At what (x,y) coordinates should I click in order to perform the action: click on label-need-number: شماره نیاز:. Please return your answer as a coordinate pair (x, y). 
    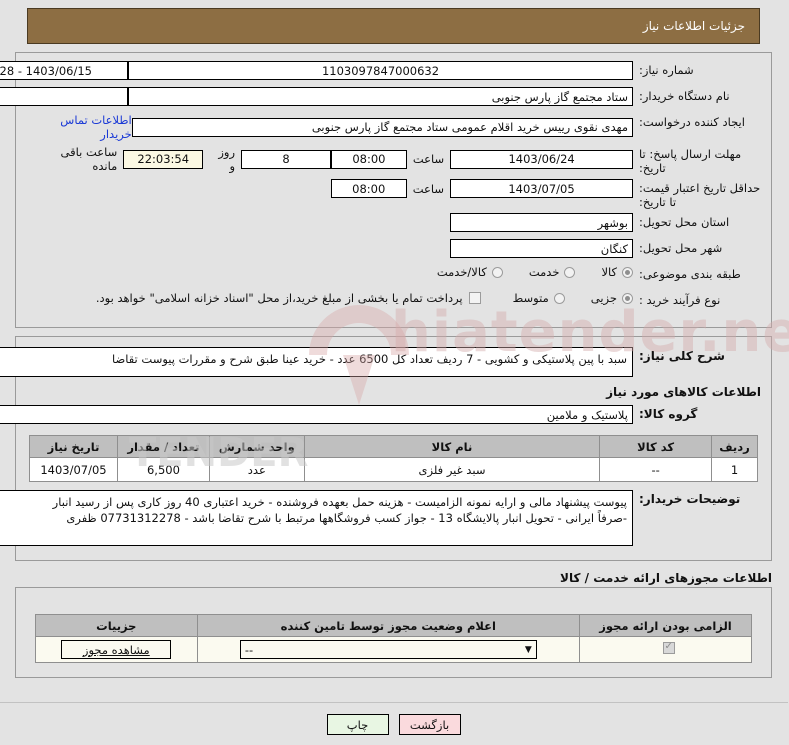
    Looking at the image, I should click on (667, 70).